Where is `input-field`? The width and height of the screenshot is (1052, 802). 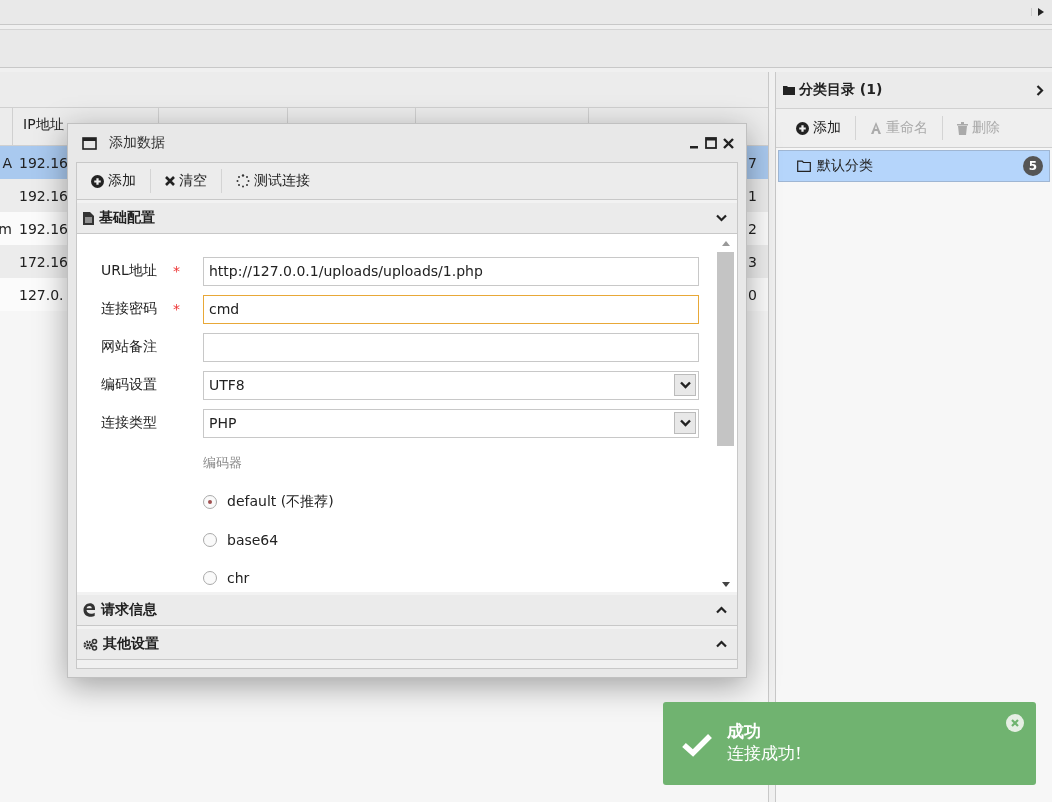
input-field is located at coordinates (451, 347).